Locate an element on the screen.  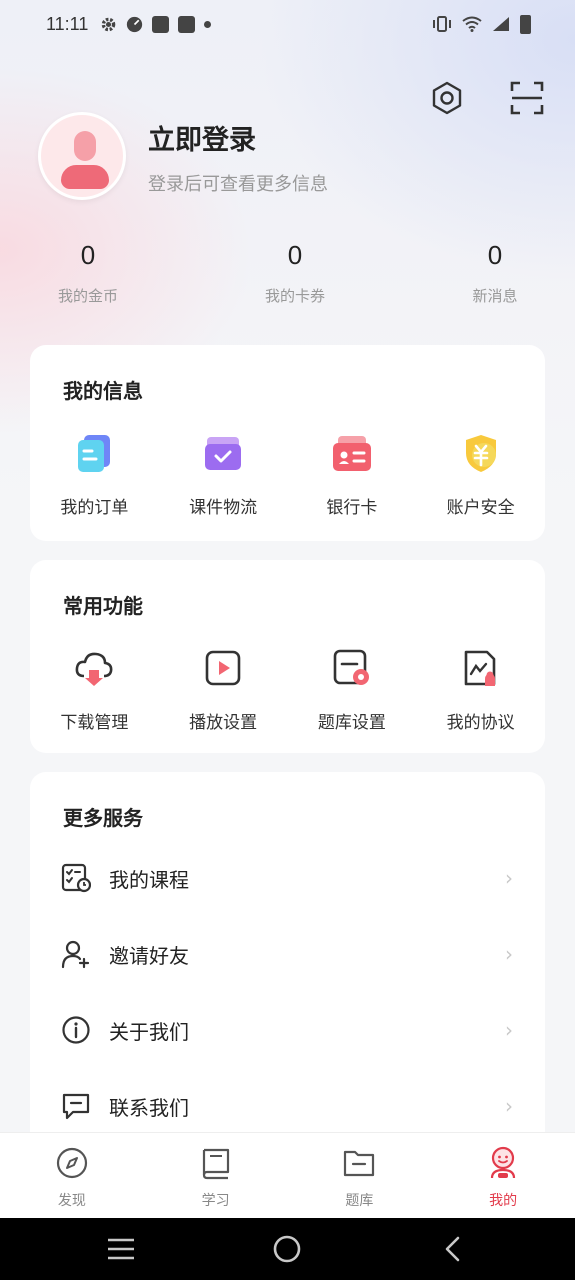
bottom-tab-bar: 发现 学习 题库 我的 is located at coordinates (287, 1175).